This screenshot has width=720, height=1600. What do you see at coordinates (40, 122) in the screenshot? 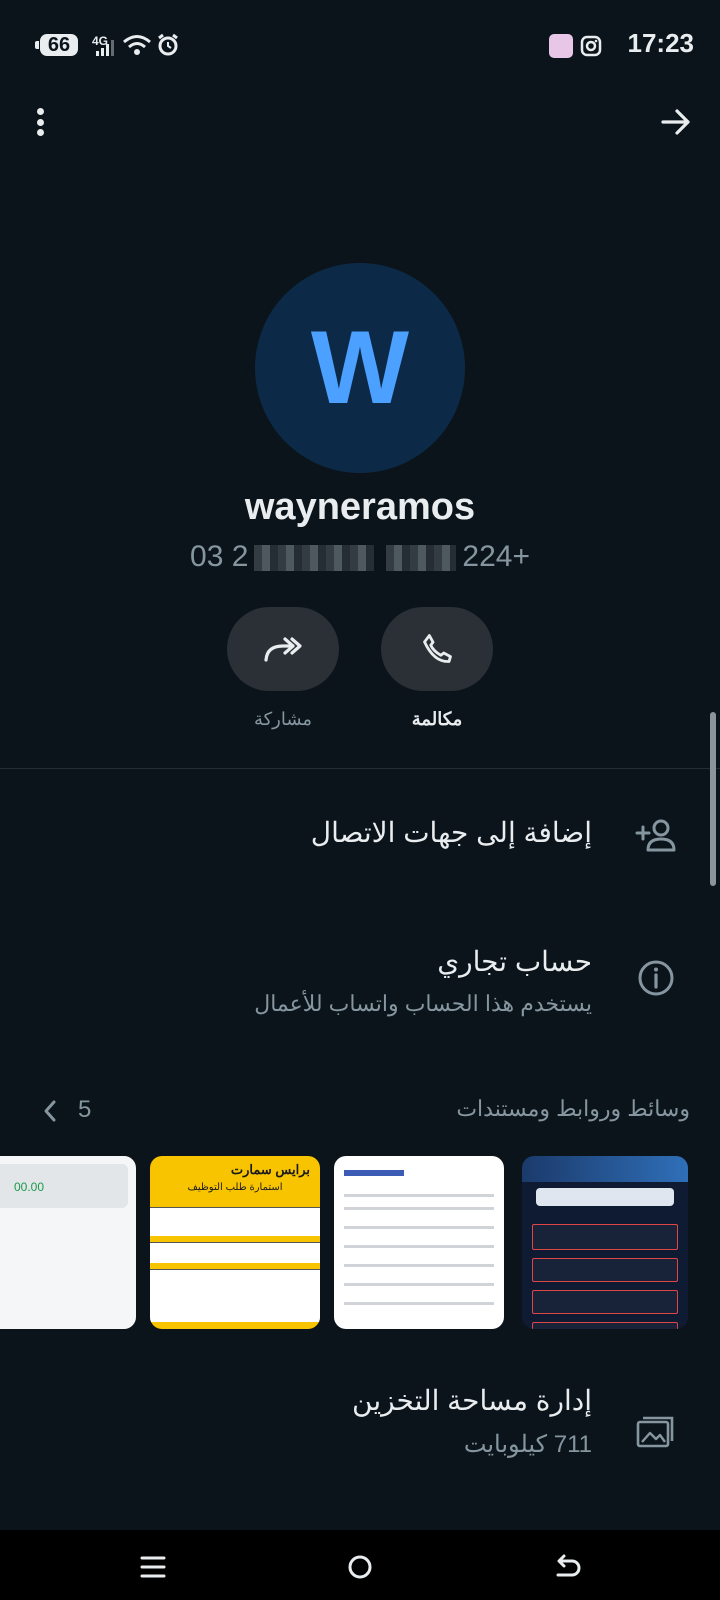
I see `more-options-icon` at bounding box center [40, 122].